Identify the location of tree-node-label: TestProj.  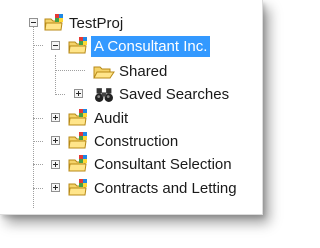
(96, 23).